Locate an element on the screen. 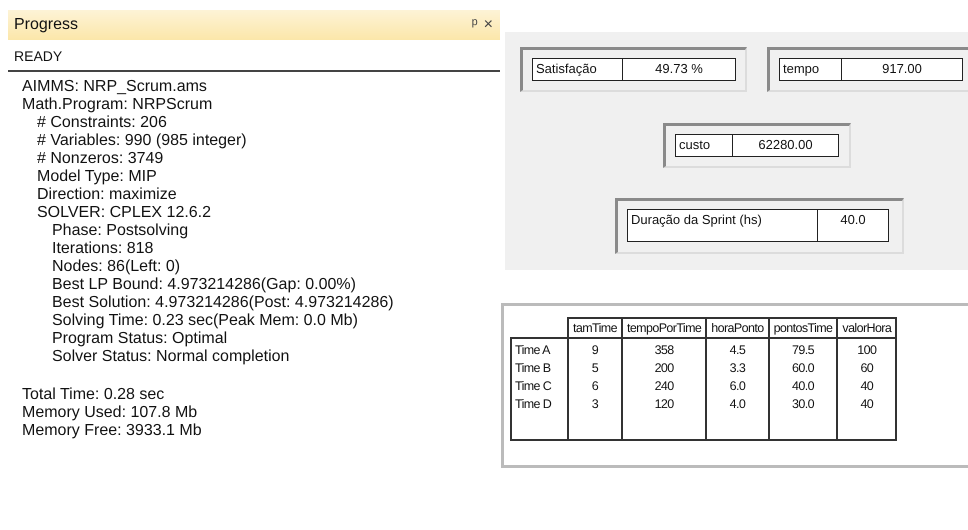  table-cell: 5 is located at coordinates (595, 368).